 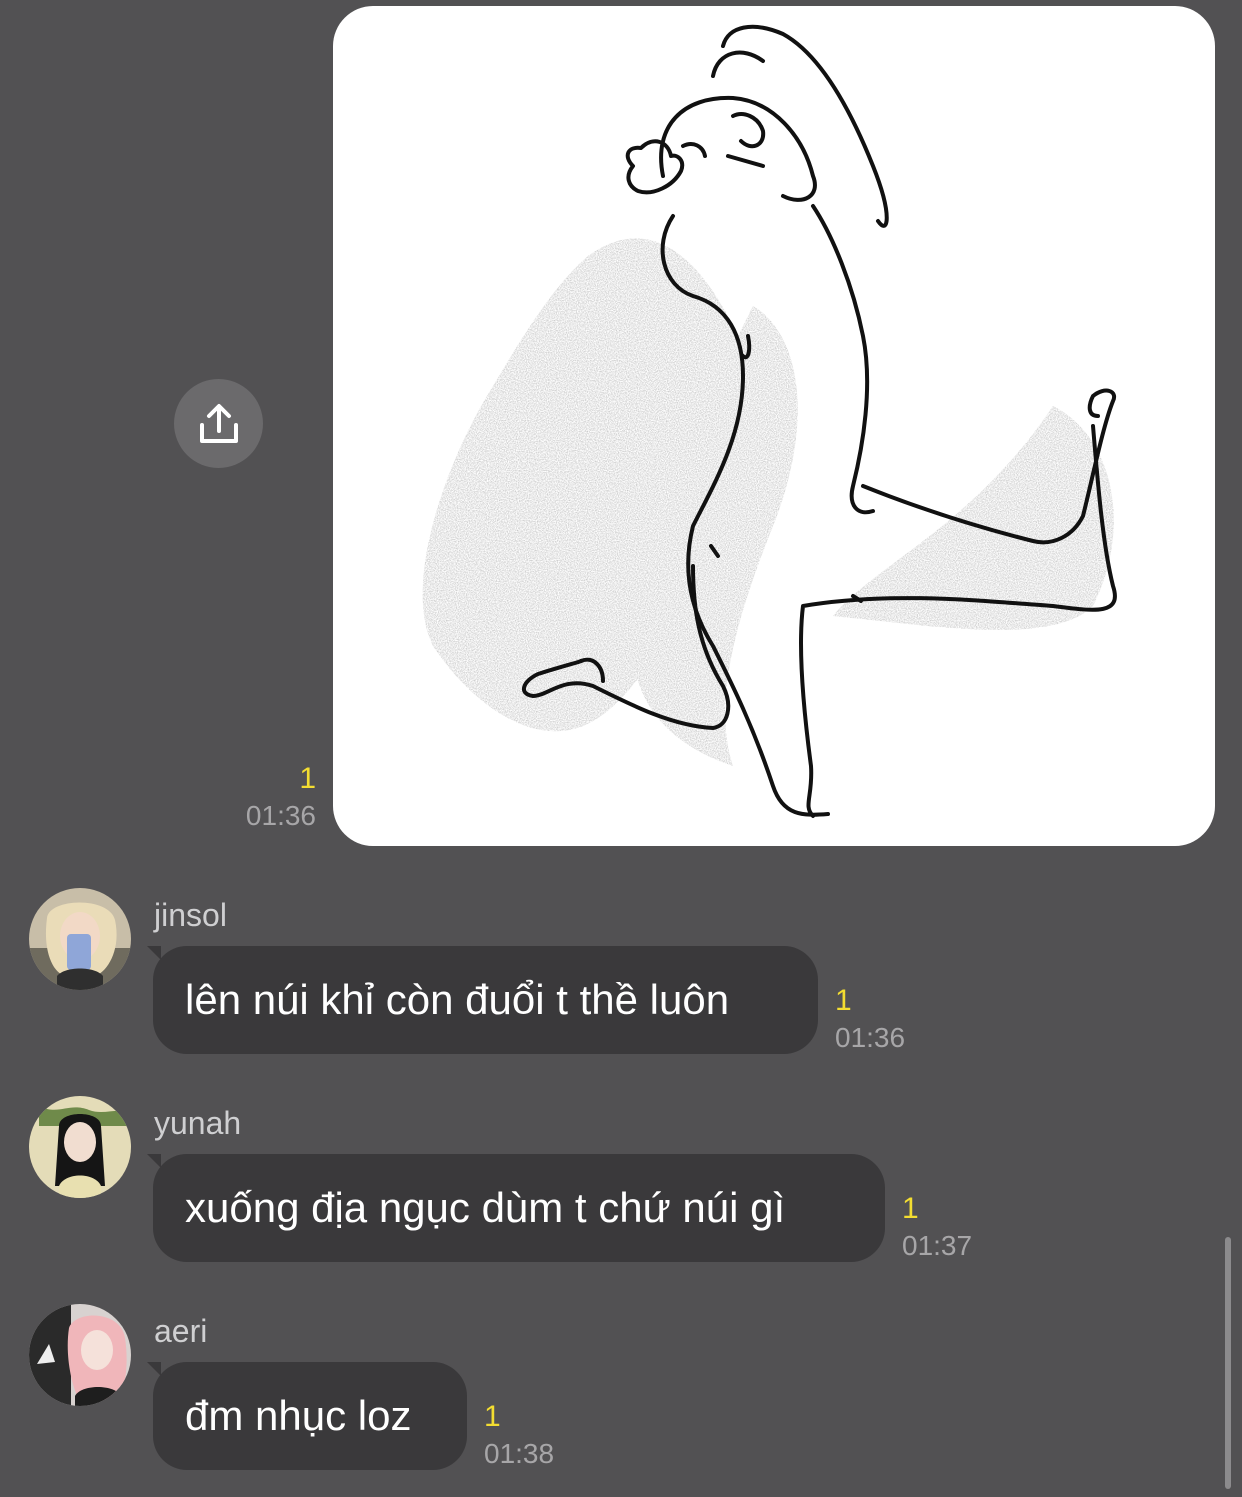 What do you see at coordinates (80, 1147) in the screenshot?
I see `avatar-yunah` at bounding box center [80, 1147].